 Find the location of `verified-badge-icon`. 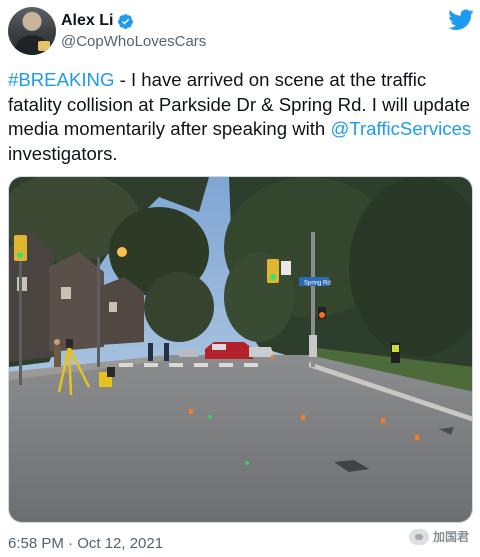

verified-badge-icon is located at coordinates (126, 21).